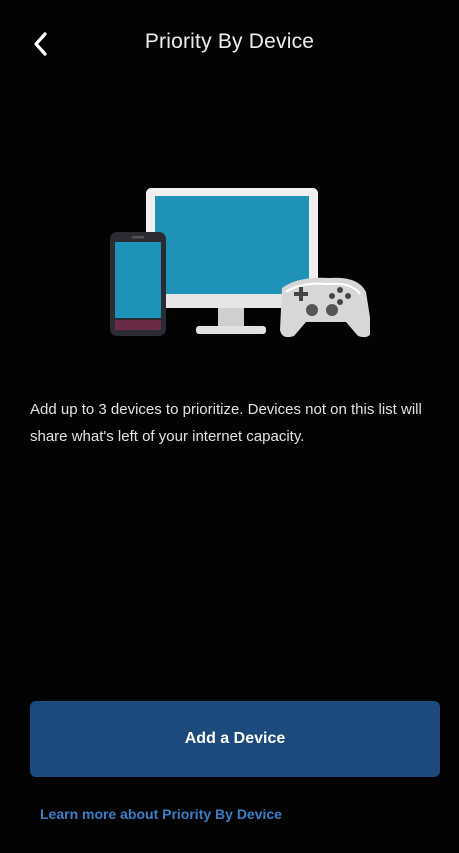 The image size is (459, 853). Describe the element at coordinates (326, 307) in the screenshot. I see `game-controller-icon` at that location.